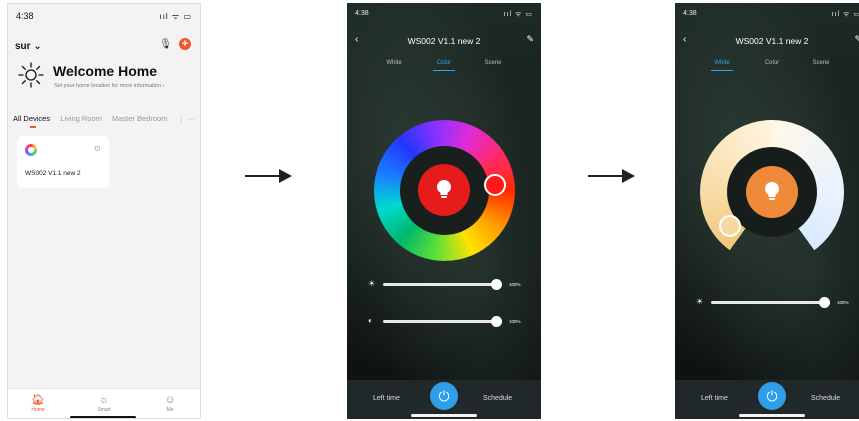 The width and height of the screenshot is (859, 421). I want to click on chevron-down-icon: ⌄, so click(37, 46).